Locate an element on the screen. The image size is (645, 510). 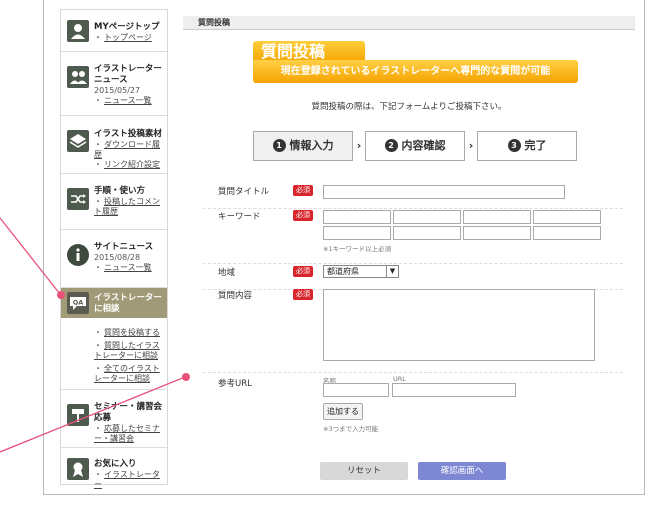
sidebar-title: MYページトップ is located at coordinates (127, 27).